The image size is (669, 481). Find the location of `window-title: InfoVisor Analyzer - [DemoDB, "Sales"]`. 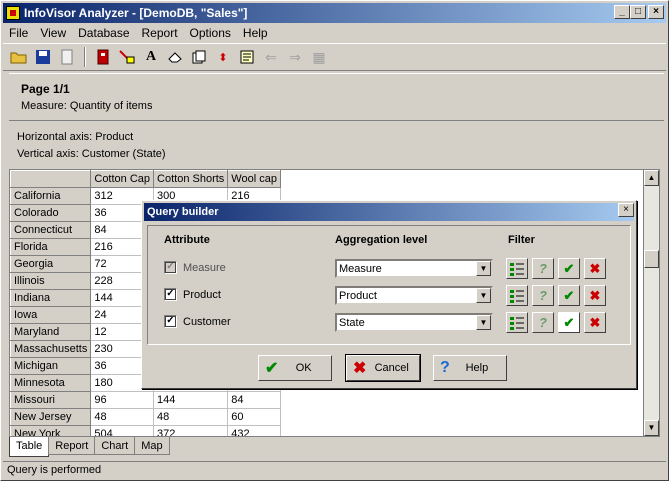

window-title: InfoVisor Analyzer - [DemoDB, "Sales"] is located at coordinates (136, 13).